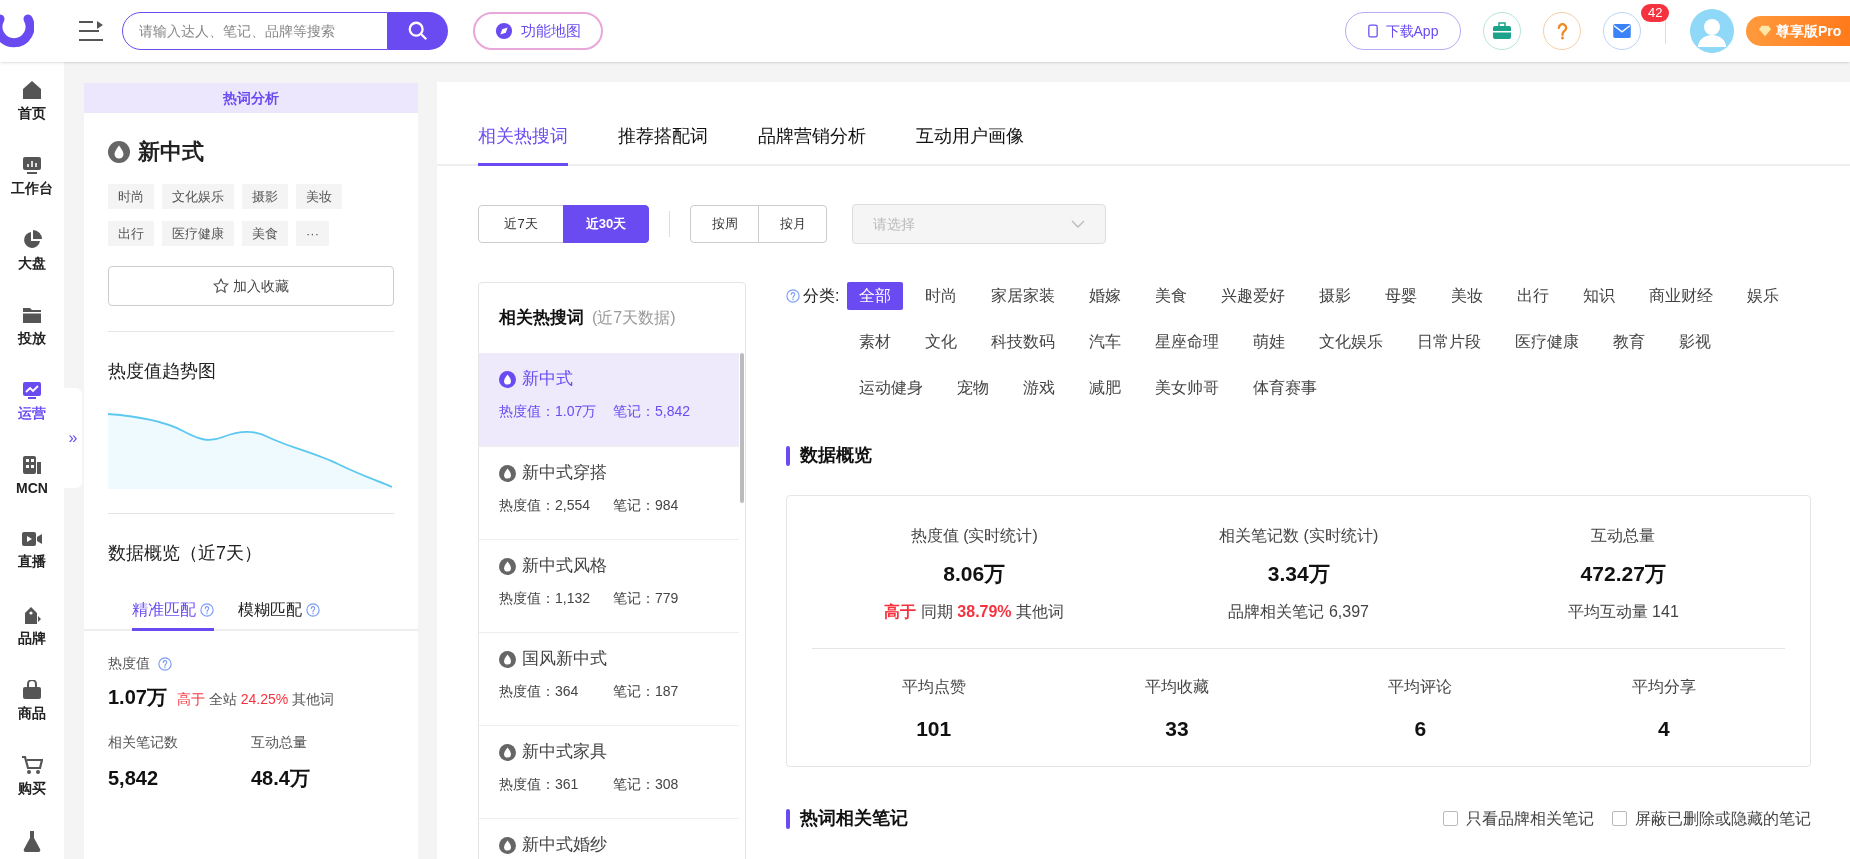 The image size is (1850, 859). What do you see at coordinates (279, 611) in the screenshot?
I see `match-tab: 模糊匹配` at bounding box center [279, 611].